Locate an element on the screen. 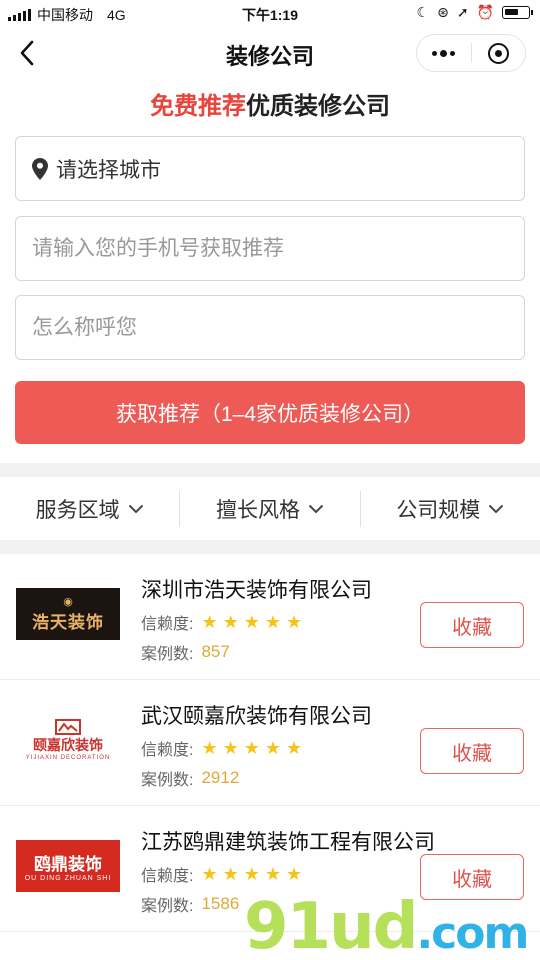 The width and height of the screenshot is (540, 960). logo-subtext: YIJIAXIN DECORATION is located at coordinates (68, 758).